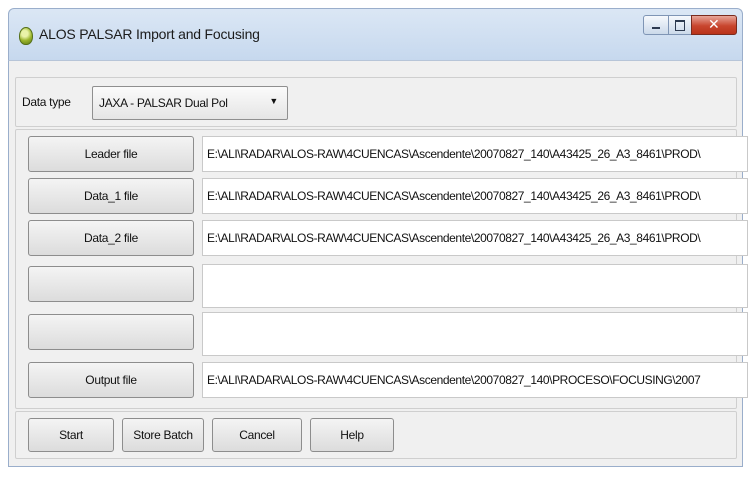  I want to click on maximize-button, so click(680, 25).